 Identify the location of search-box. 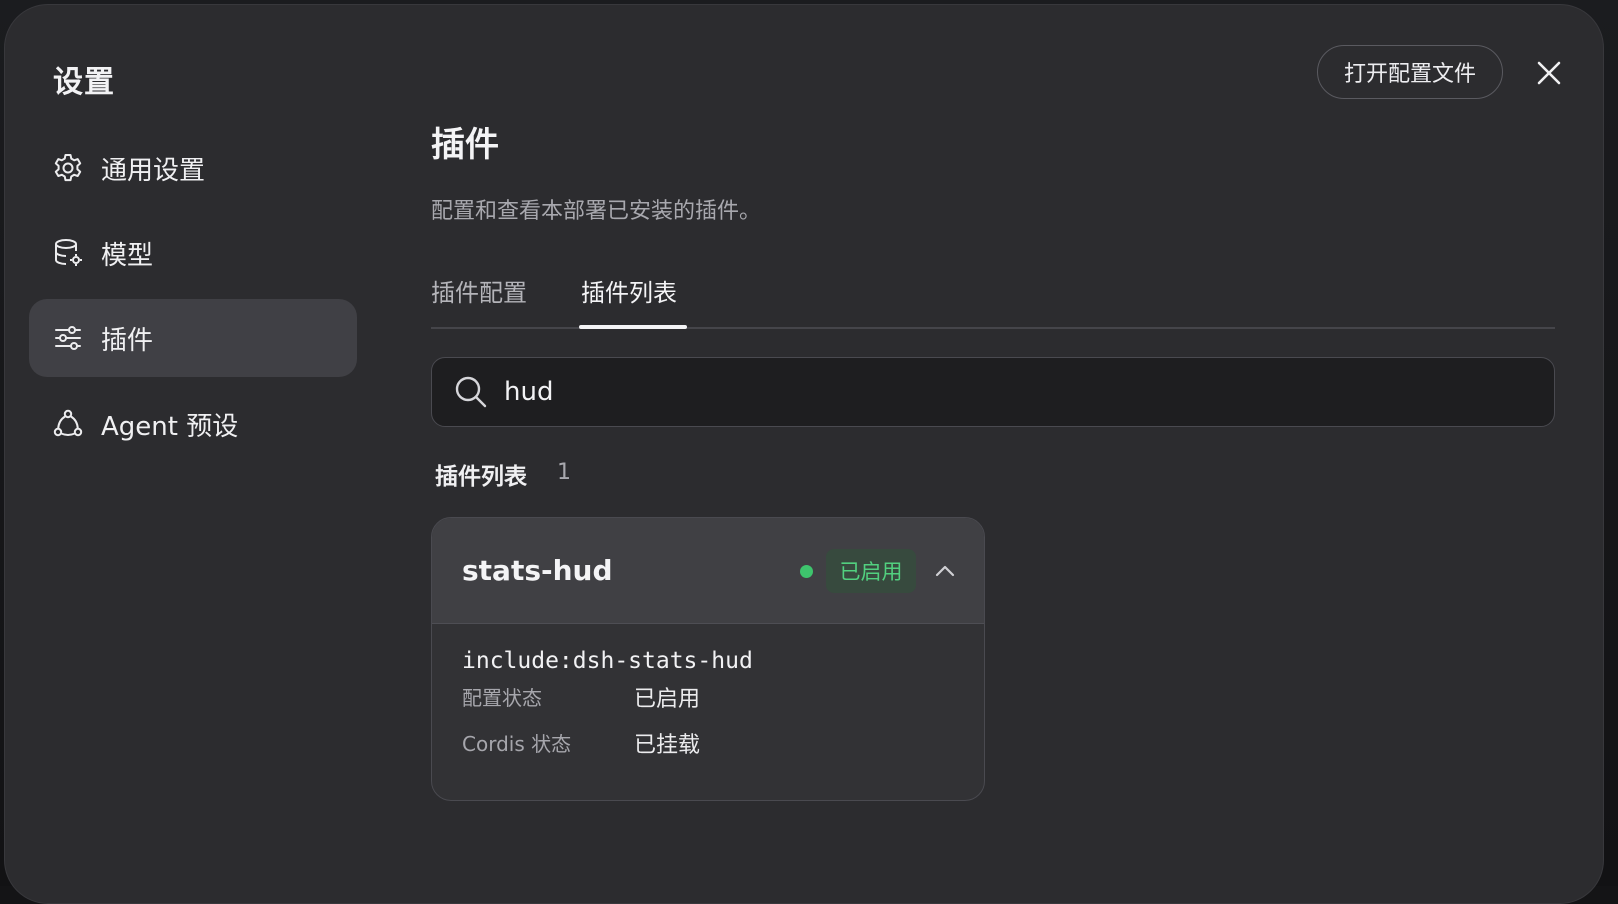
(993, 392).